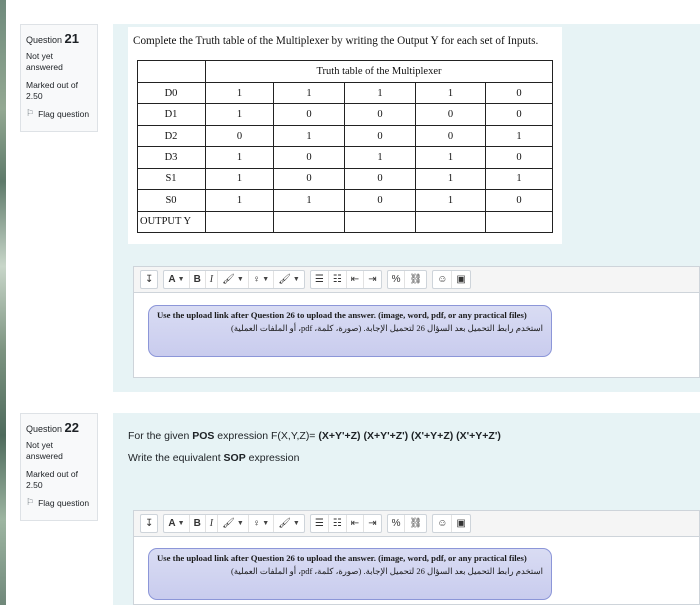 The width and height of the screenshot is (700, 605). Describe the element at coordinates (72, 38) in the screenshot. I see `question-number: 21` at that location.